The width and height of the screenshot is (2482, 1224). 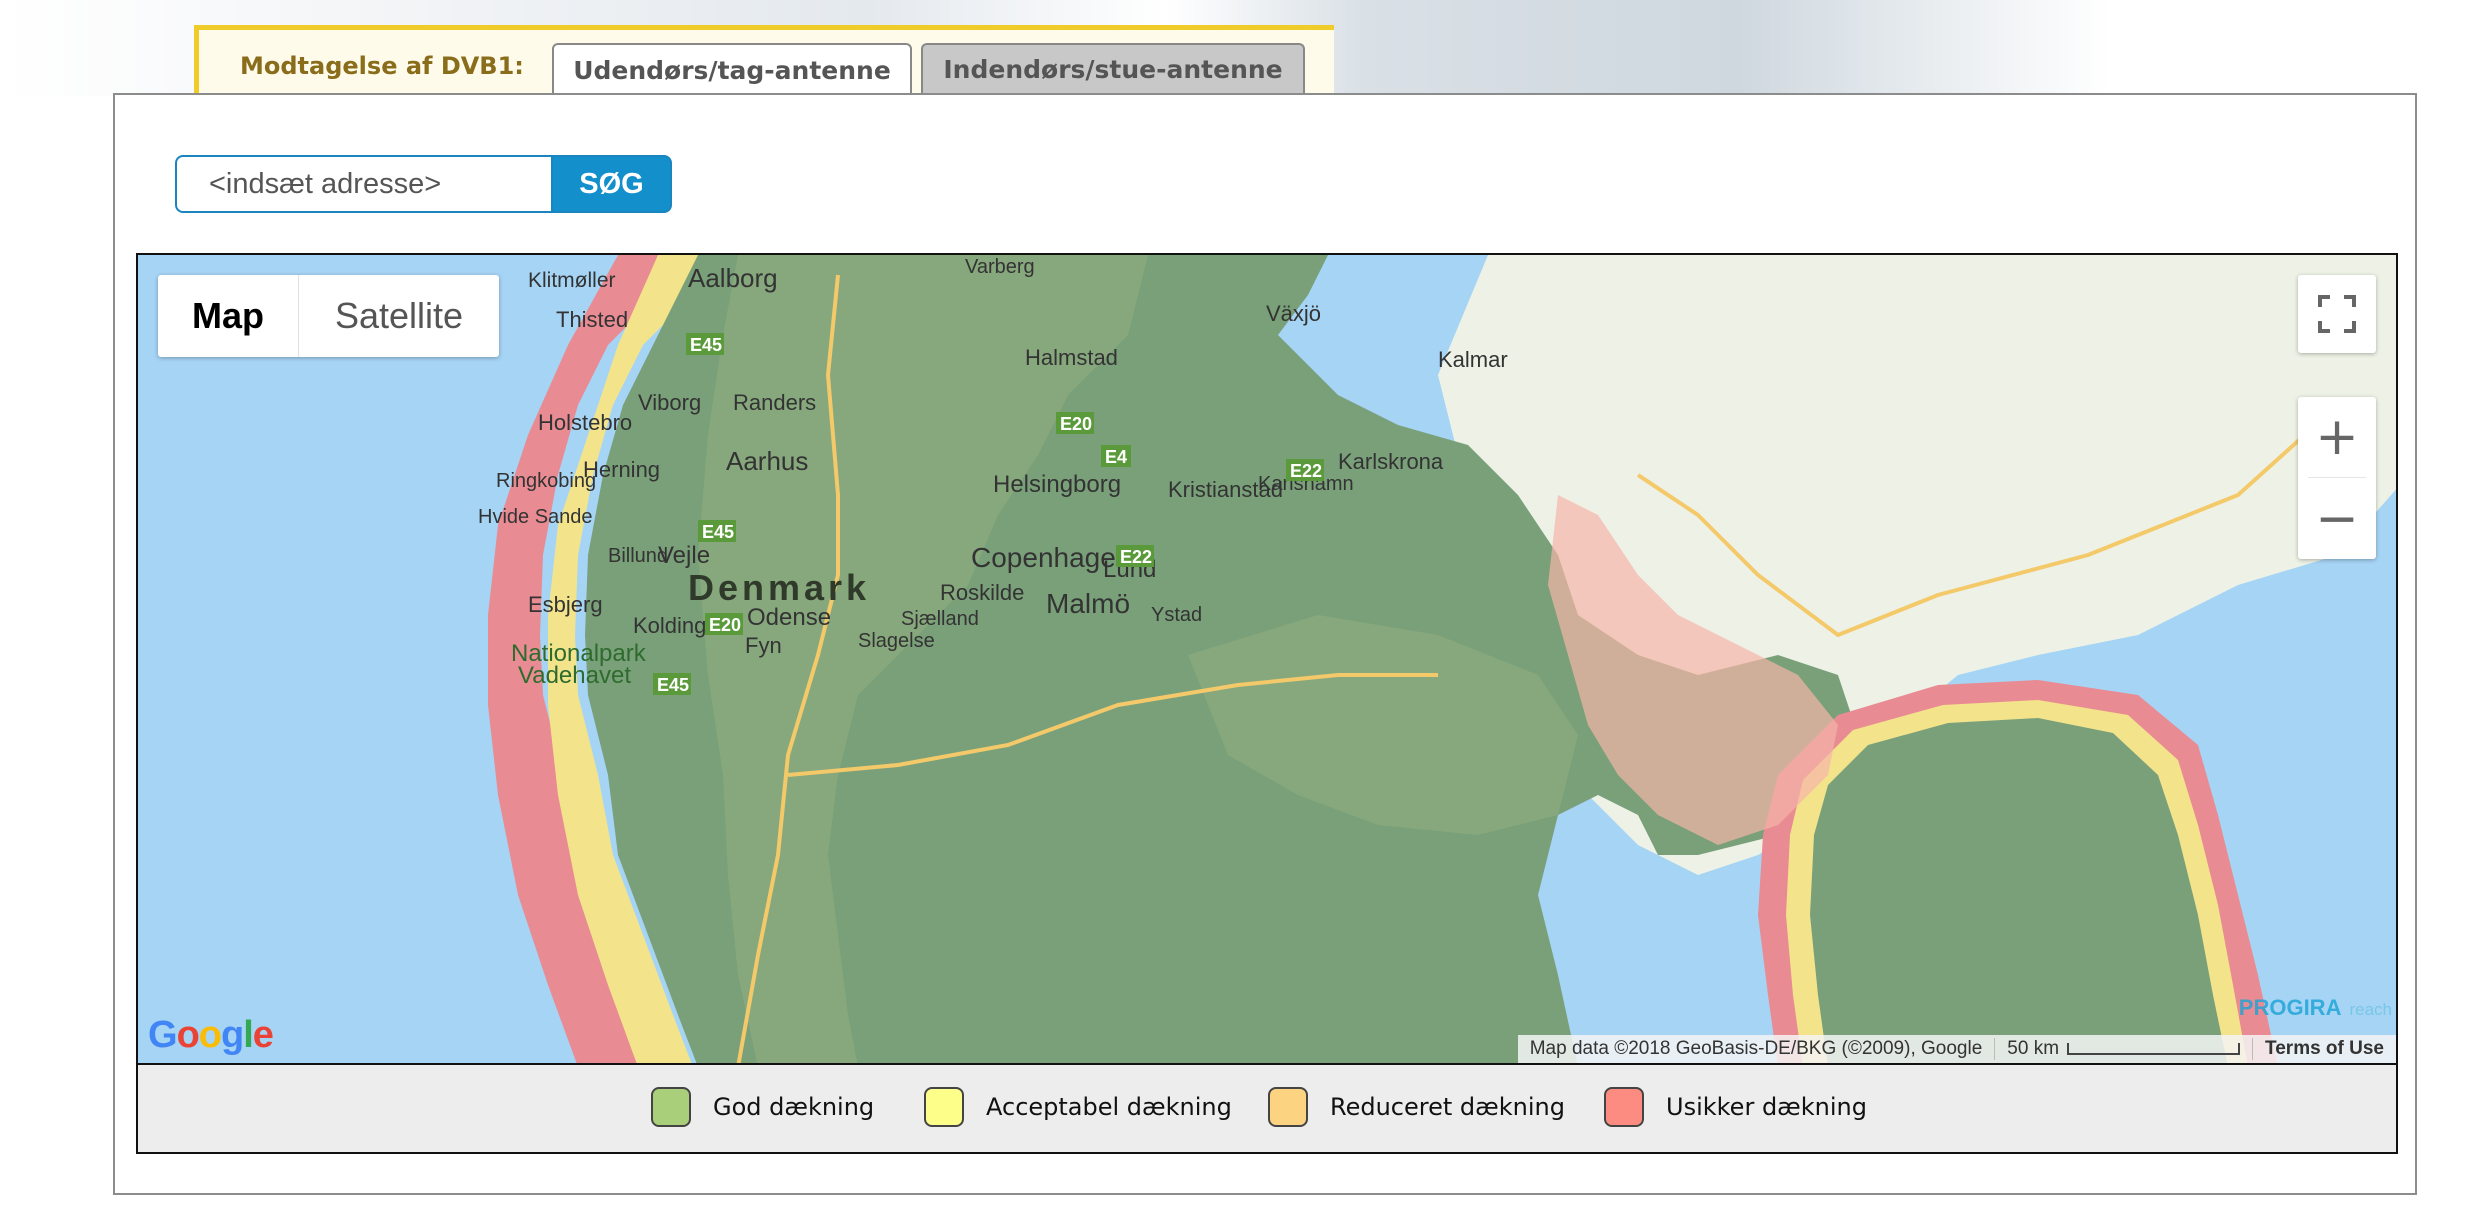 What do you see at coordinates (1057, 484) in the screenshot?
I see `map-label-helsingborg: Helsingborg` at bounding box center [1057, 484].